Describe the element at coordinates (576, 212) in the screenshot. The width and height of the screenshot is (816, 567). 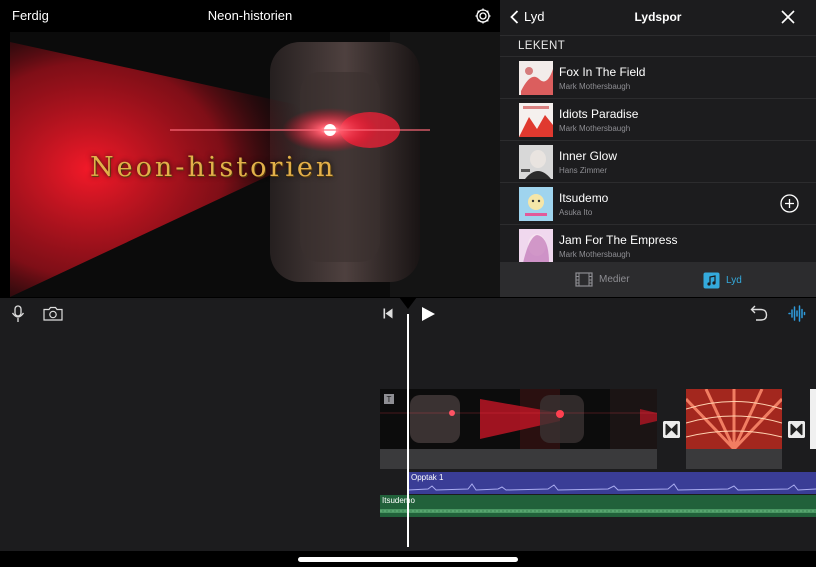
I see `song-artist: Asuka Ito` at that location.